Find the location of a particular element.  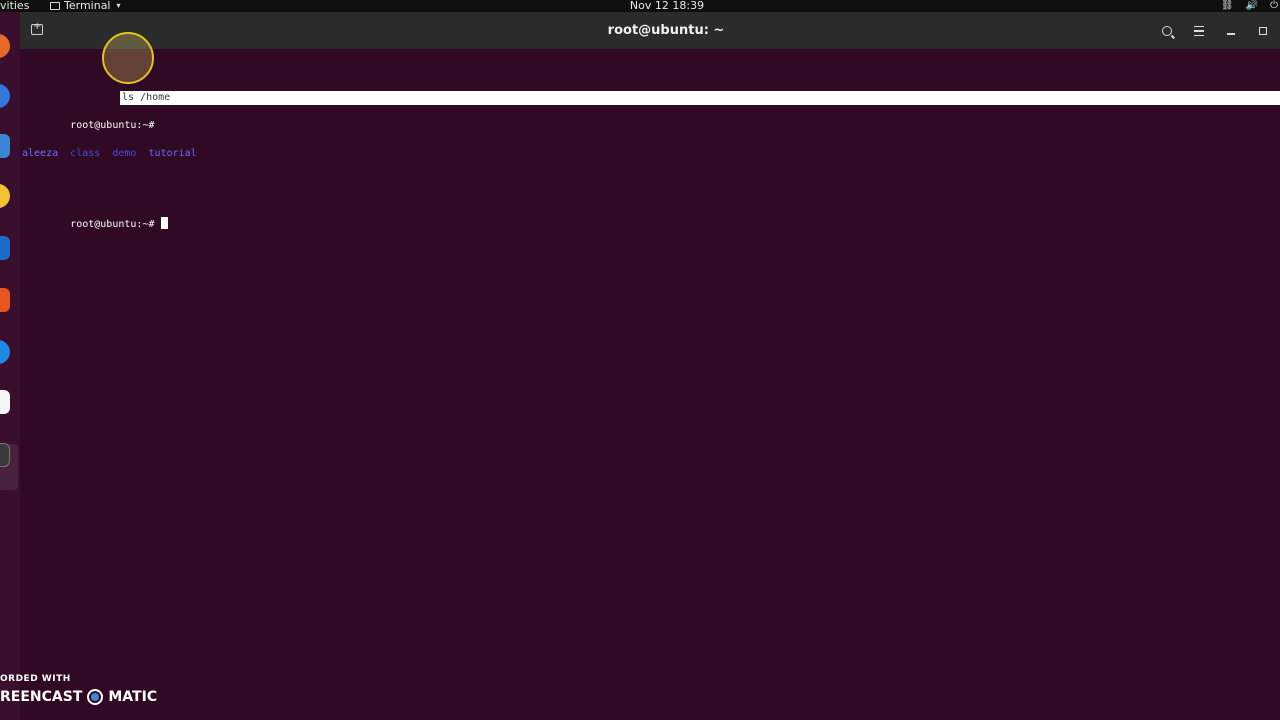

text-cursor is located at coordinates (164, 223).